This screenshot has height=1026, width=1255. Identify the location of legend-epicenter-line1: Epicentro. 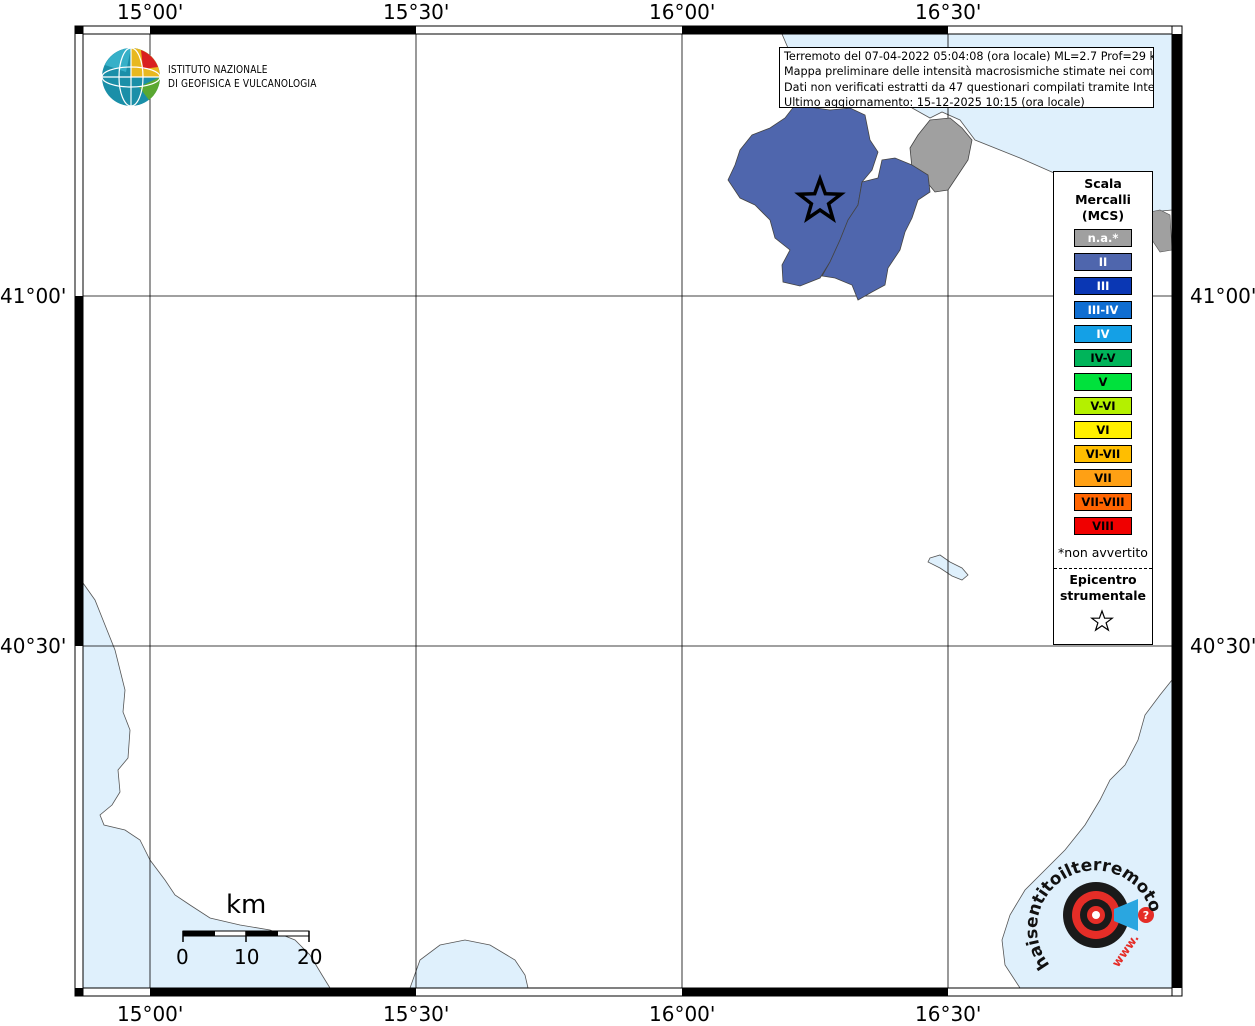
(1103, 579).